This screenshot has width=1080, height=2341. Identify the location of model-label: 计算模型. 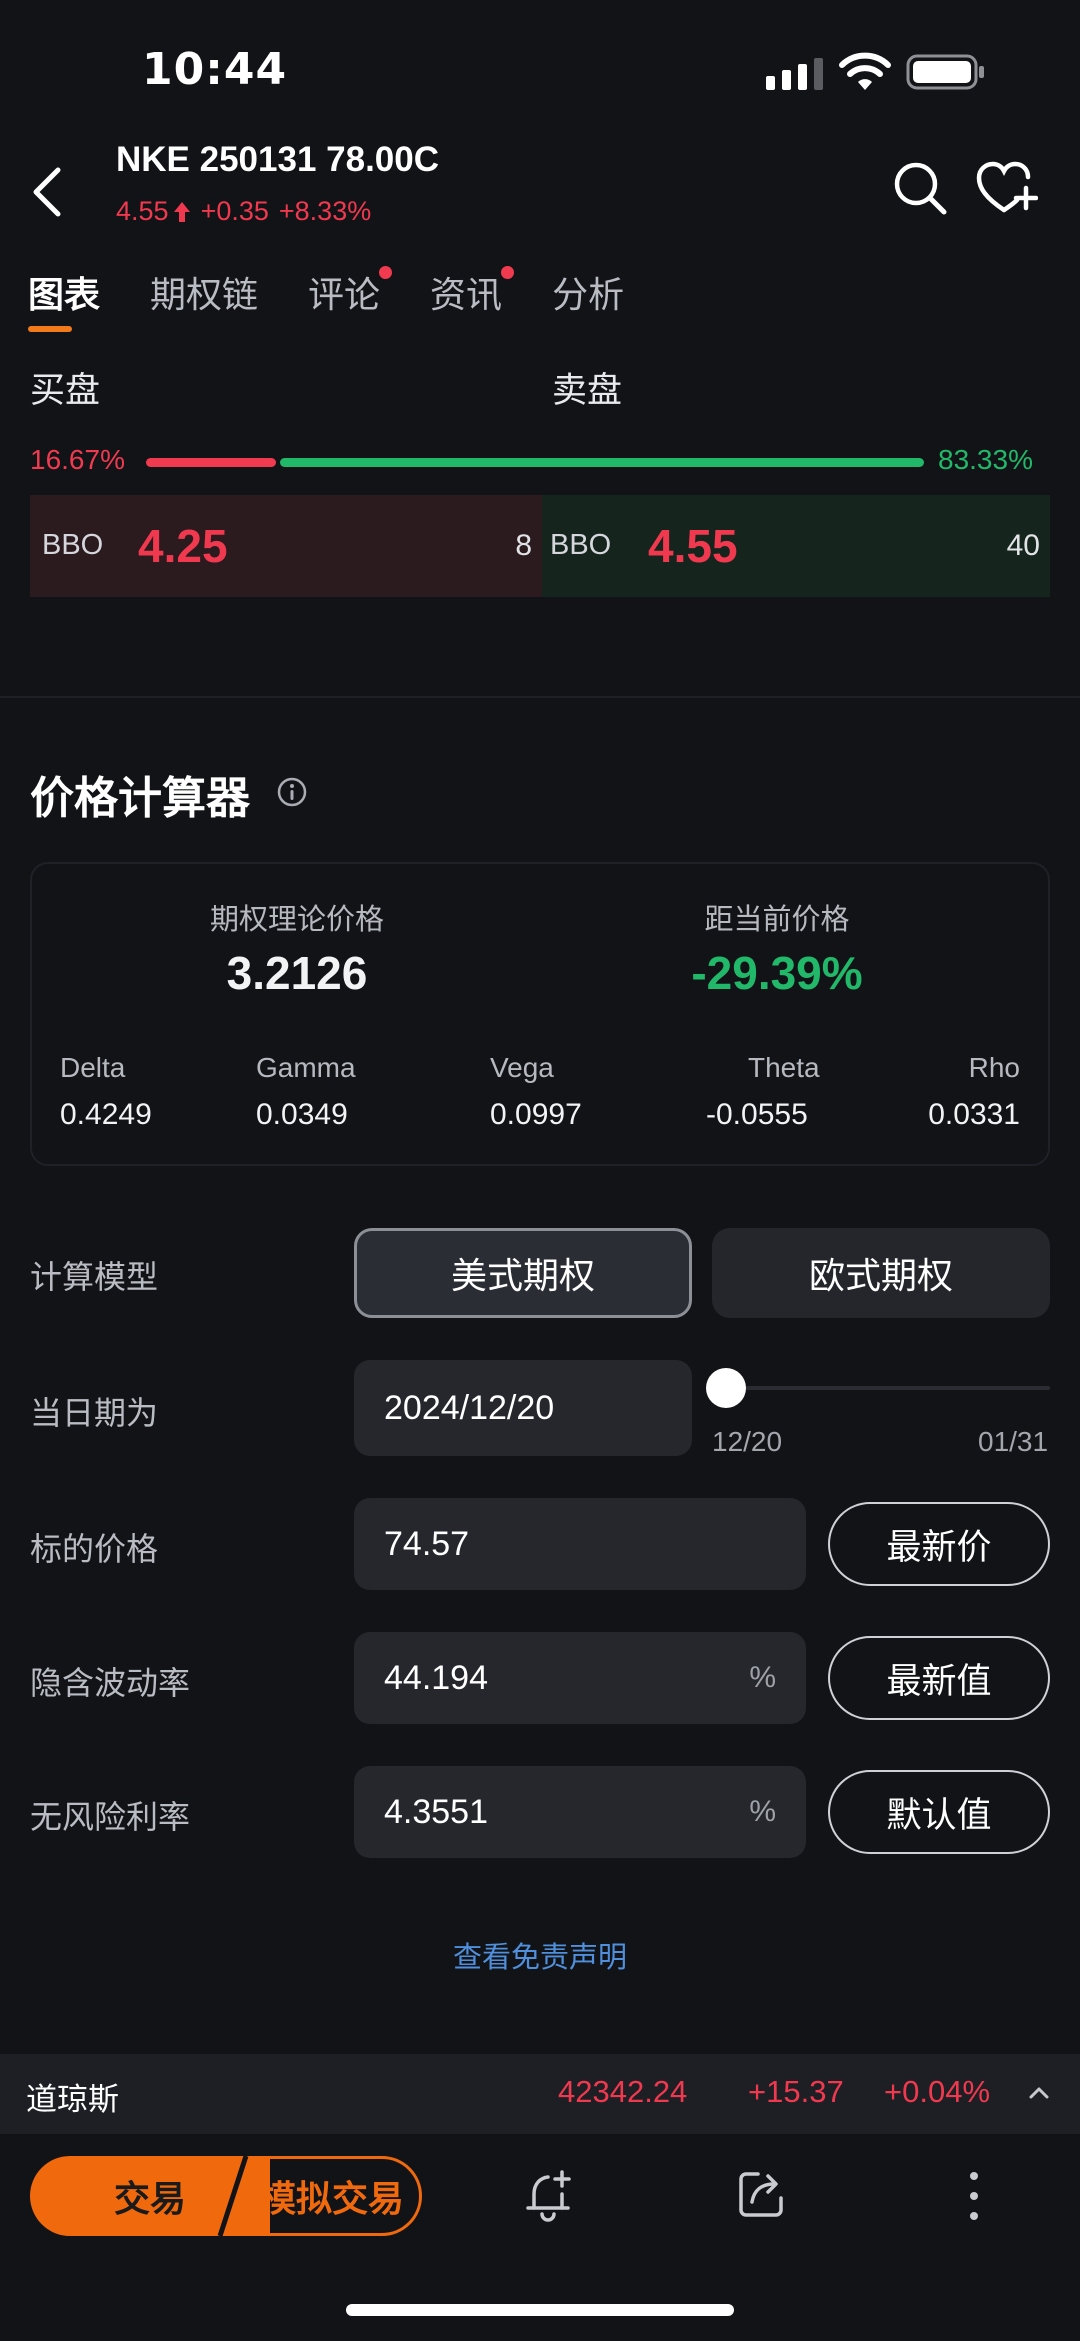
(94, 1277).